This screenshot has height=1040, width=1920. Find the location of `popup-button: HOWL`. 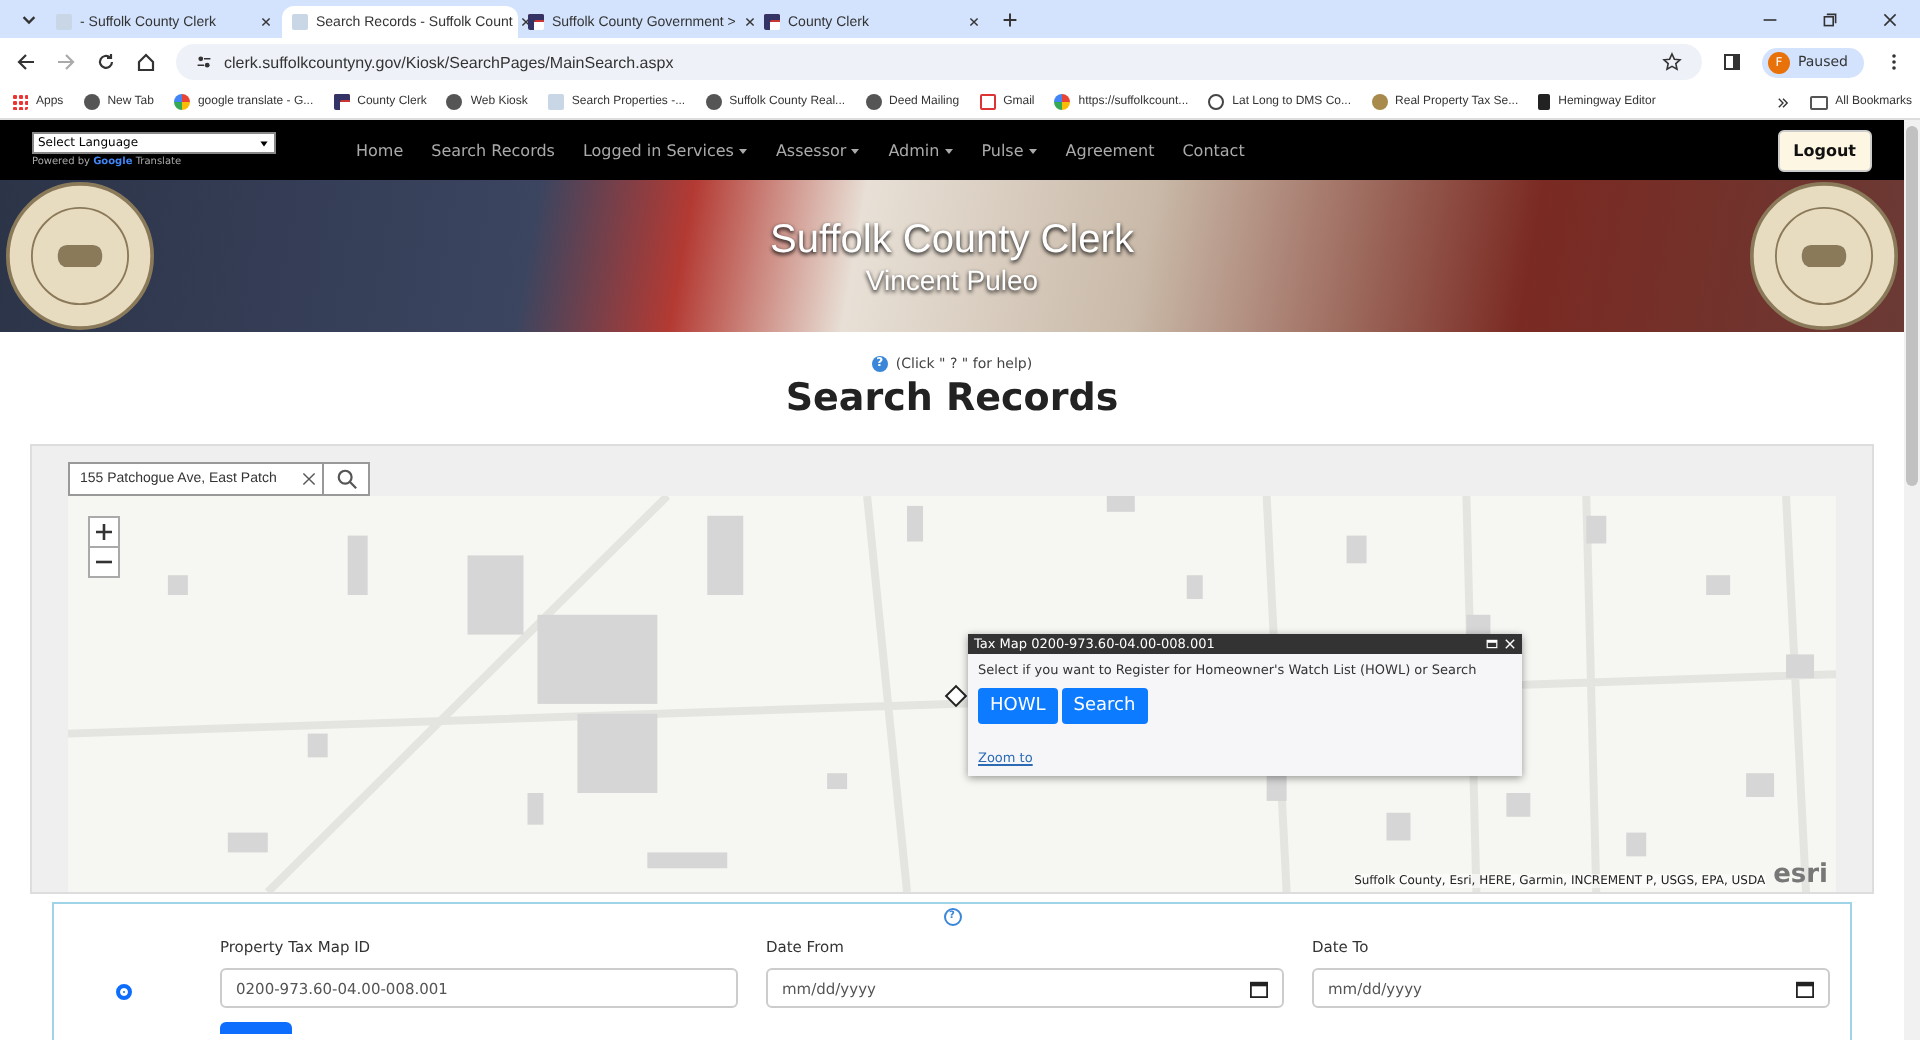

popup-button: HOWL is located at coordinates (1018, 706).